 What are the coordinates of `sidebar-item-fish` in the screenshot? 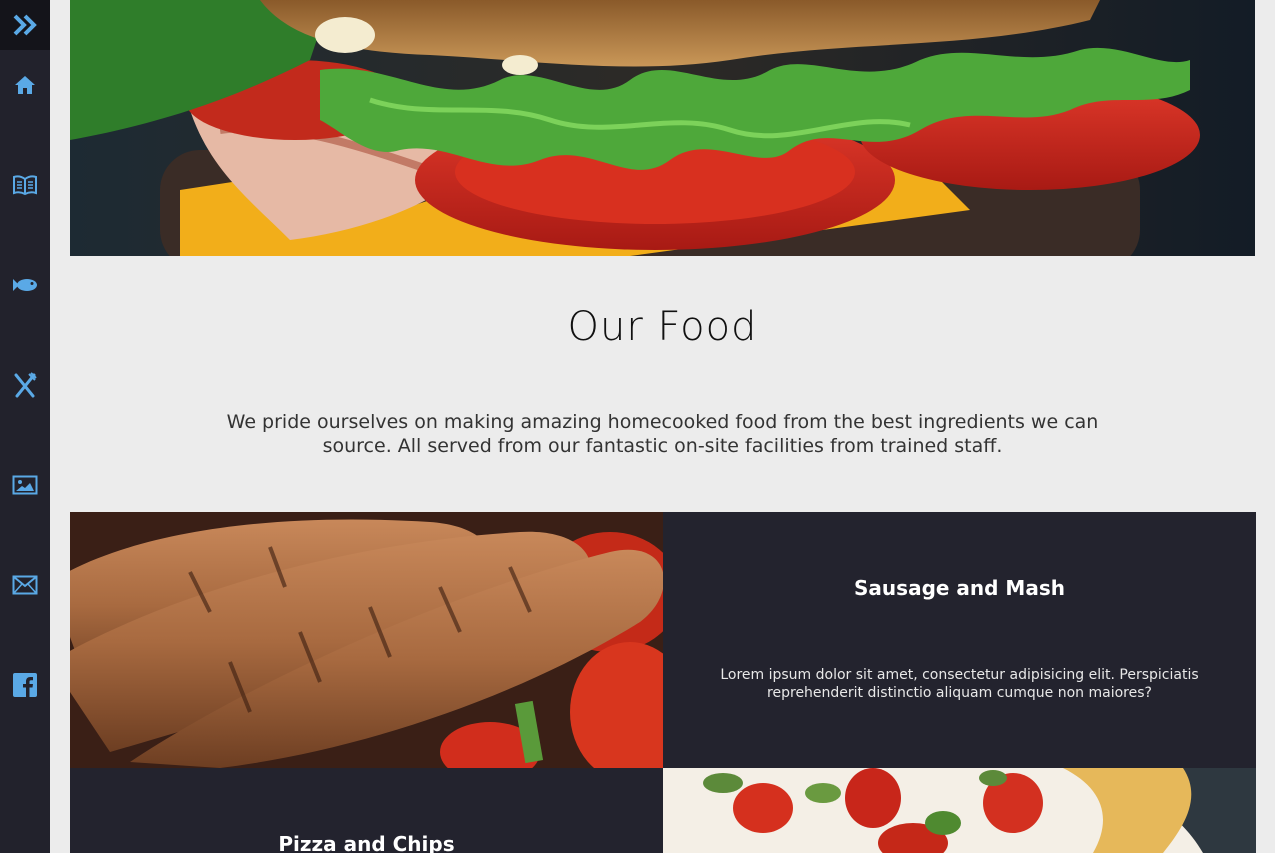 It's located at (25, 285).